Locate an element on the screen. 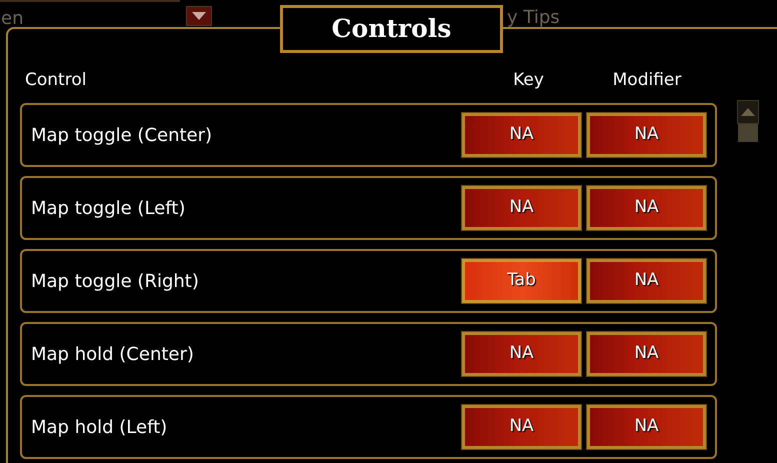 Image resolution: width=777 pixels, height=463 pixels. background-text: en is located at coordinates (12, 19).